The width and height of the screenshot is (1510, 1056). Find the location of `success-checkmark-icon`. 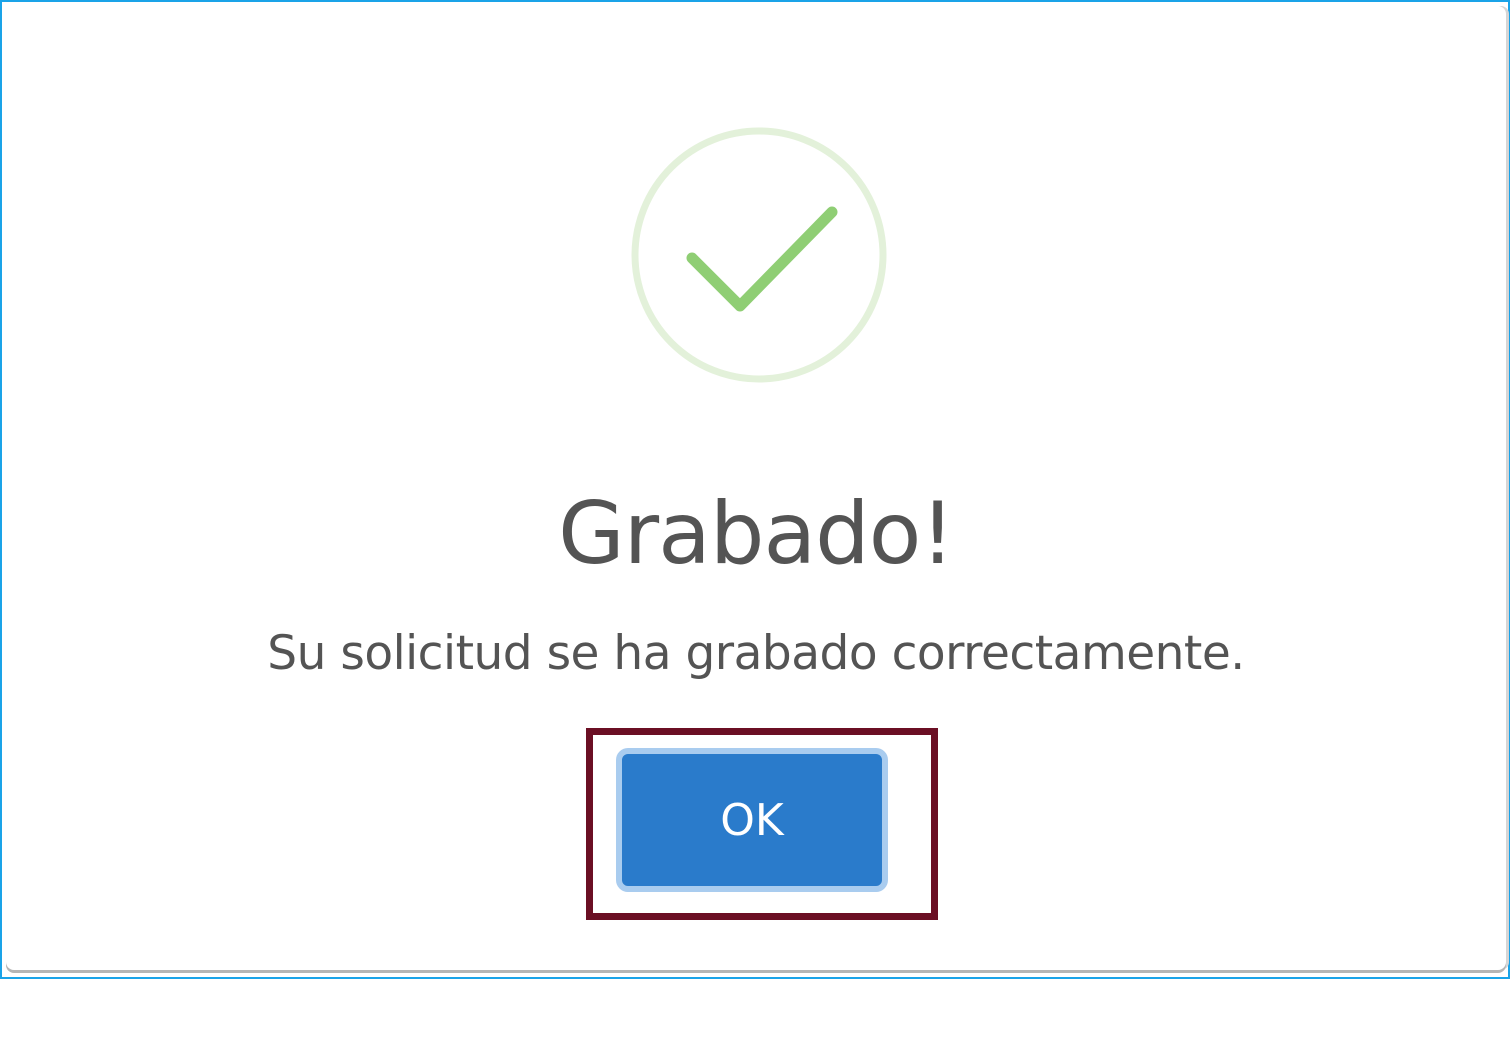

success-checkmark-icon is located at coordinates (759, 255).